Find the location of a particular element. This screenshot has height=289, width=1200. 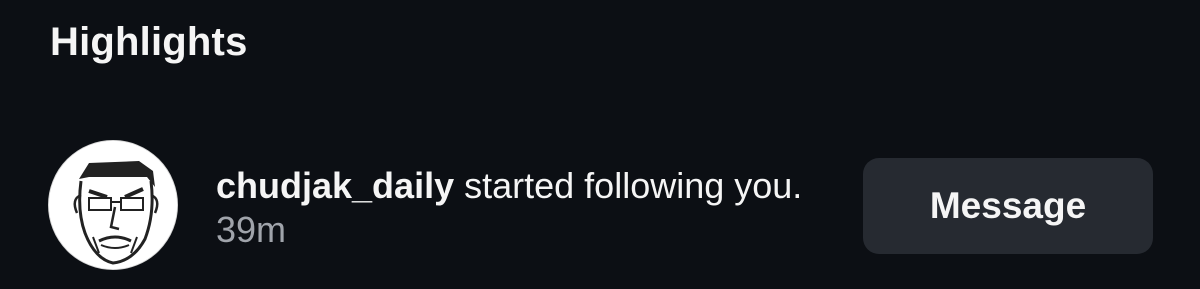

wojak-face-avatar-icon is located at coordinates (113, 205).